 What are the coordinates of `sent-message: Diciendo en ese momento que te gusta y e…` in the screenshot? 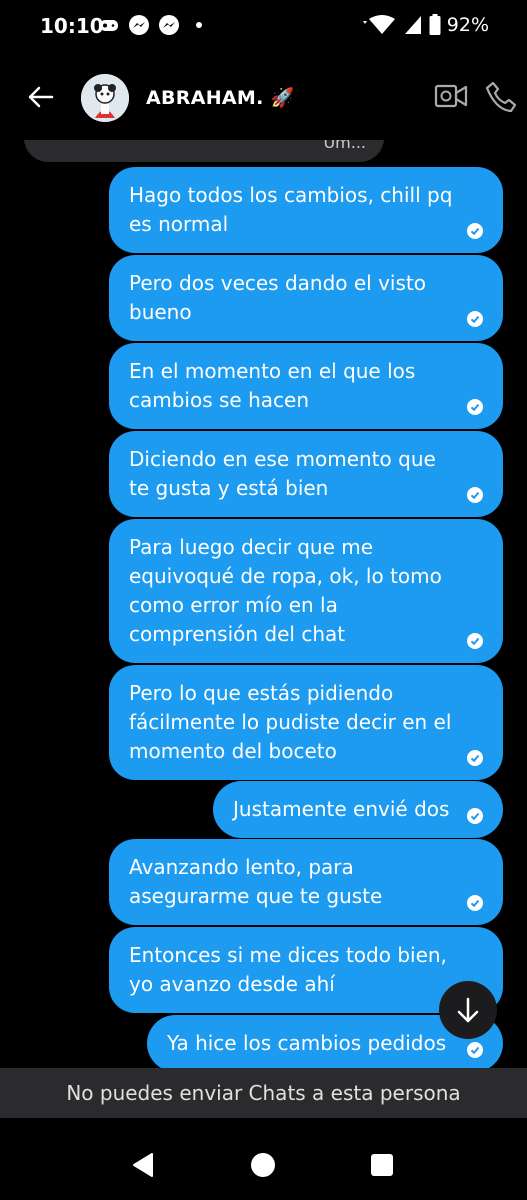 It's located at (306, 474).